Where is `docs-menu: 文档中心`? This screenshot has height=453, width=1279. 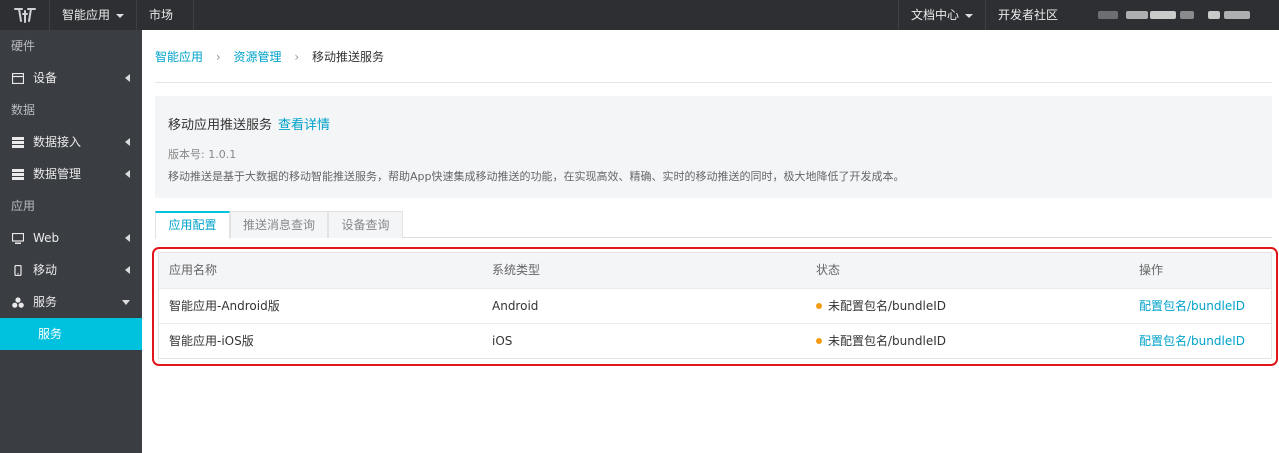
docs-menu: 文档中心 is located at coordinates (942, 15).